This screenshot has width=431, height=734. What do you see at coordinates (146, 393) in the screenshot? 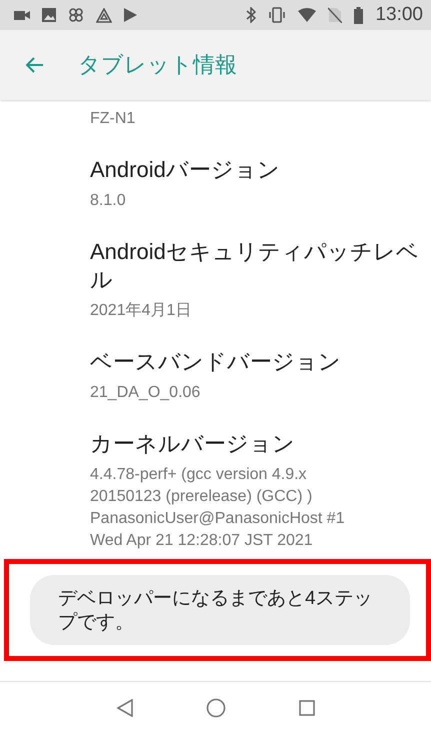
I see `setting-value: 21_DA_O_0.06` at bounding box center [146, 393].